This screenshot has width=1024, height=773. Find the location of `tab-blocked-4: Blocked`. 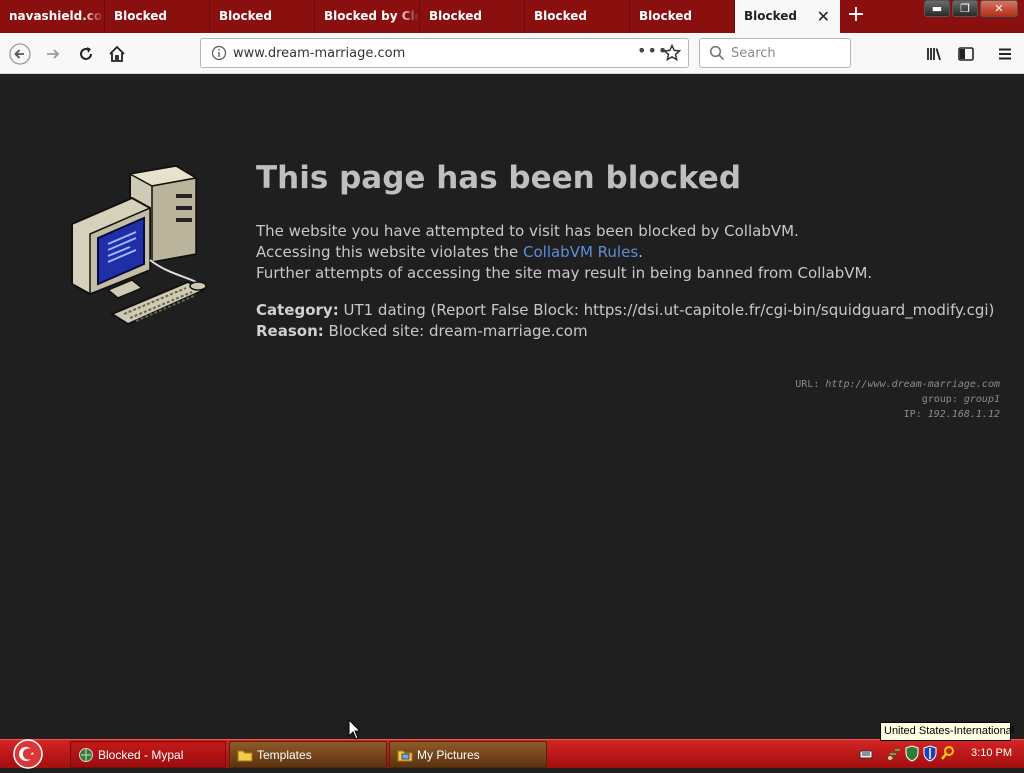

tab-blocked-4: Blocked is located at coordinates (577, 16).